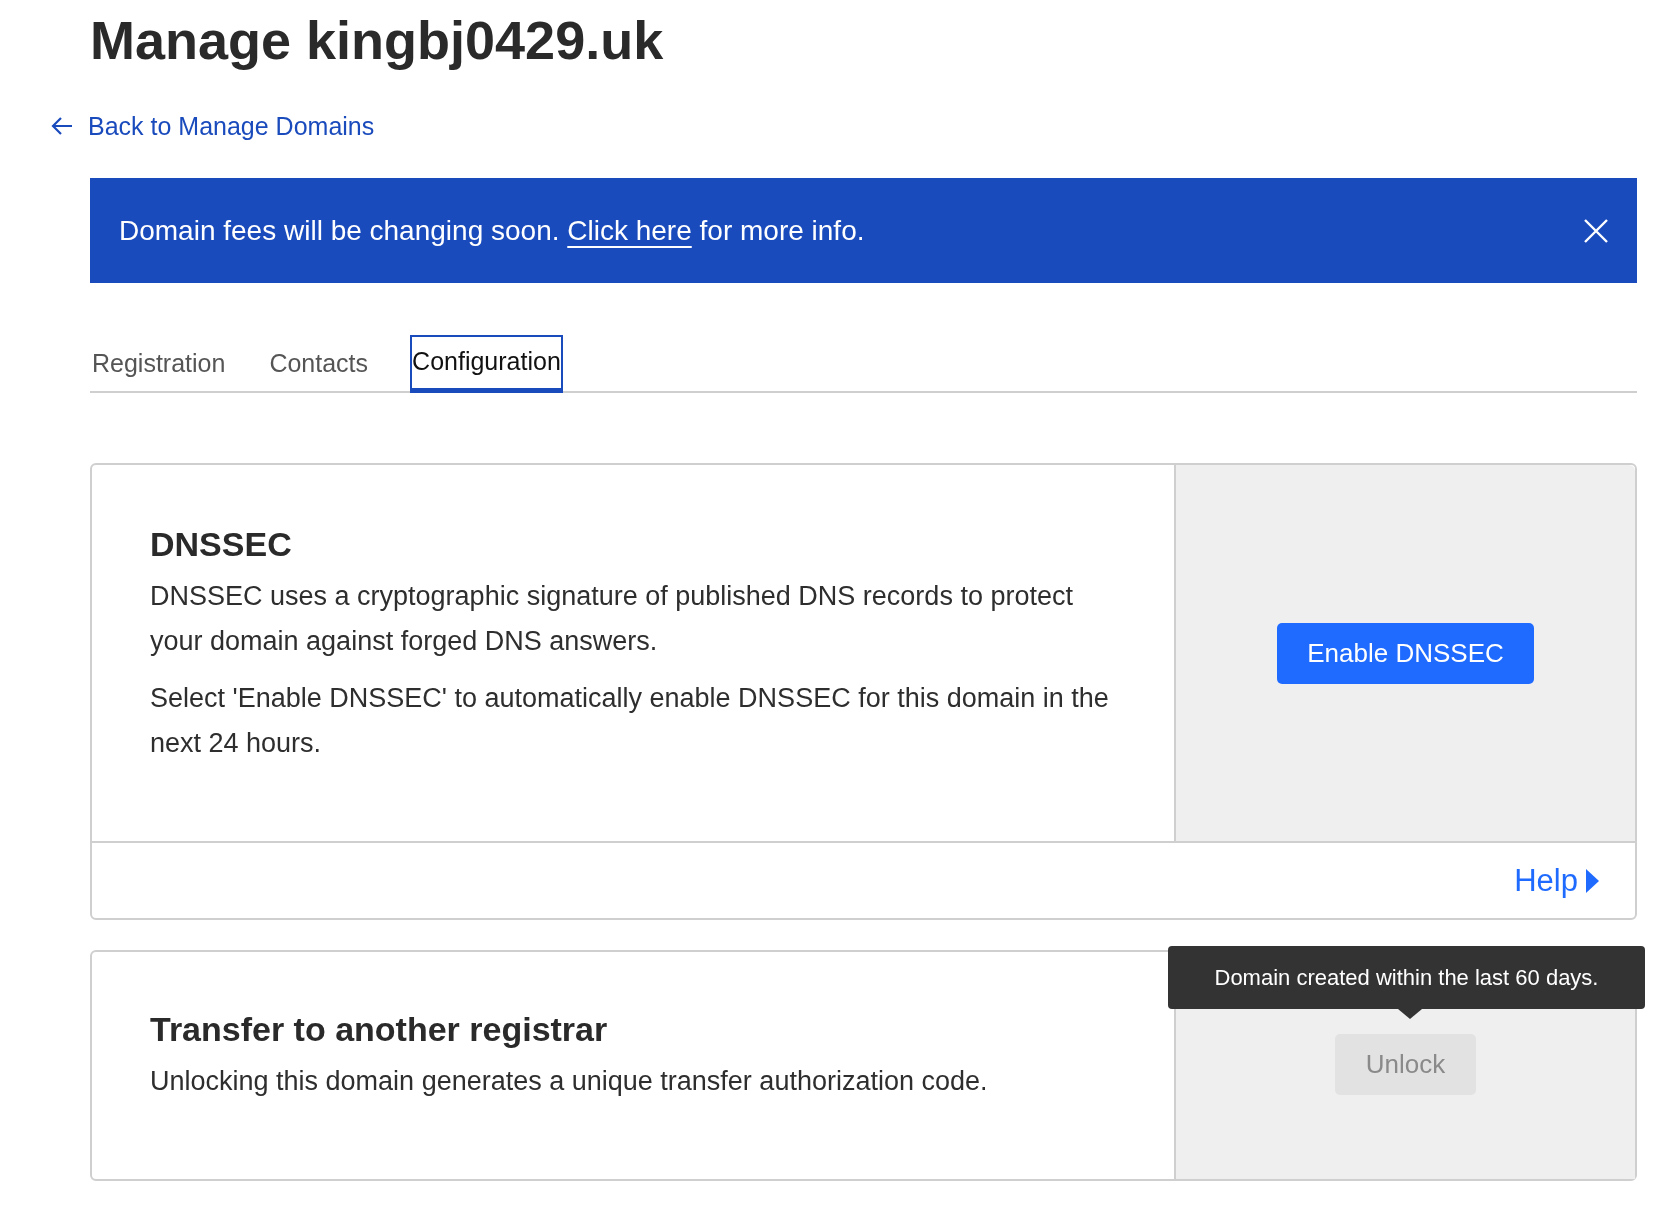 This screenshot has height=1206, width=1658. Describe the element at coordinates (492, 230) in the screenshot. I see `banner-message: Domain fees will be changing soon. Click here for more info.` at that location.